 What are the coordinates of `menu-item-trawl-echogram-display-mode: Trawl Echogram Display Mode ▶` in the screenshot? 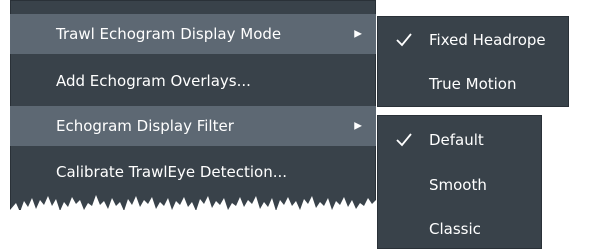 It's located at (193, 34).